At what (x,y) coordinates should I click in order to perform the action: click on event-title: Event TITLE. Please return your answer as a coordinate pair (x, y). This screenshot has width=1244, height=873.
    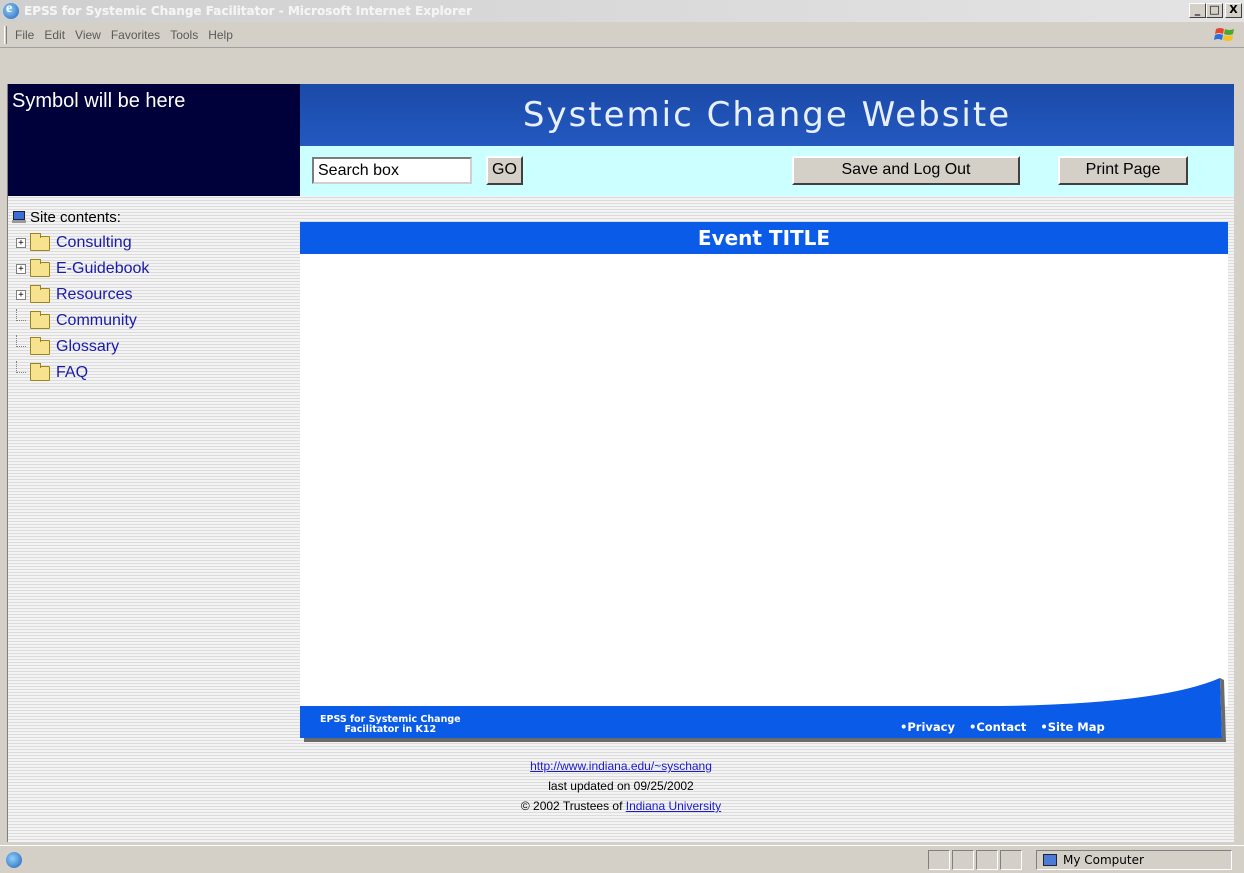
    Looking at the image, I should click on (764, 238).